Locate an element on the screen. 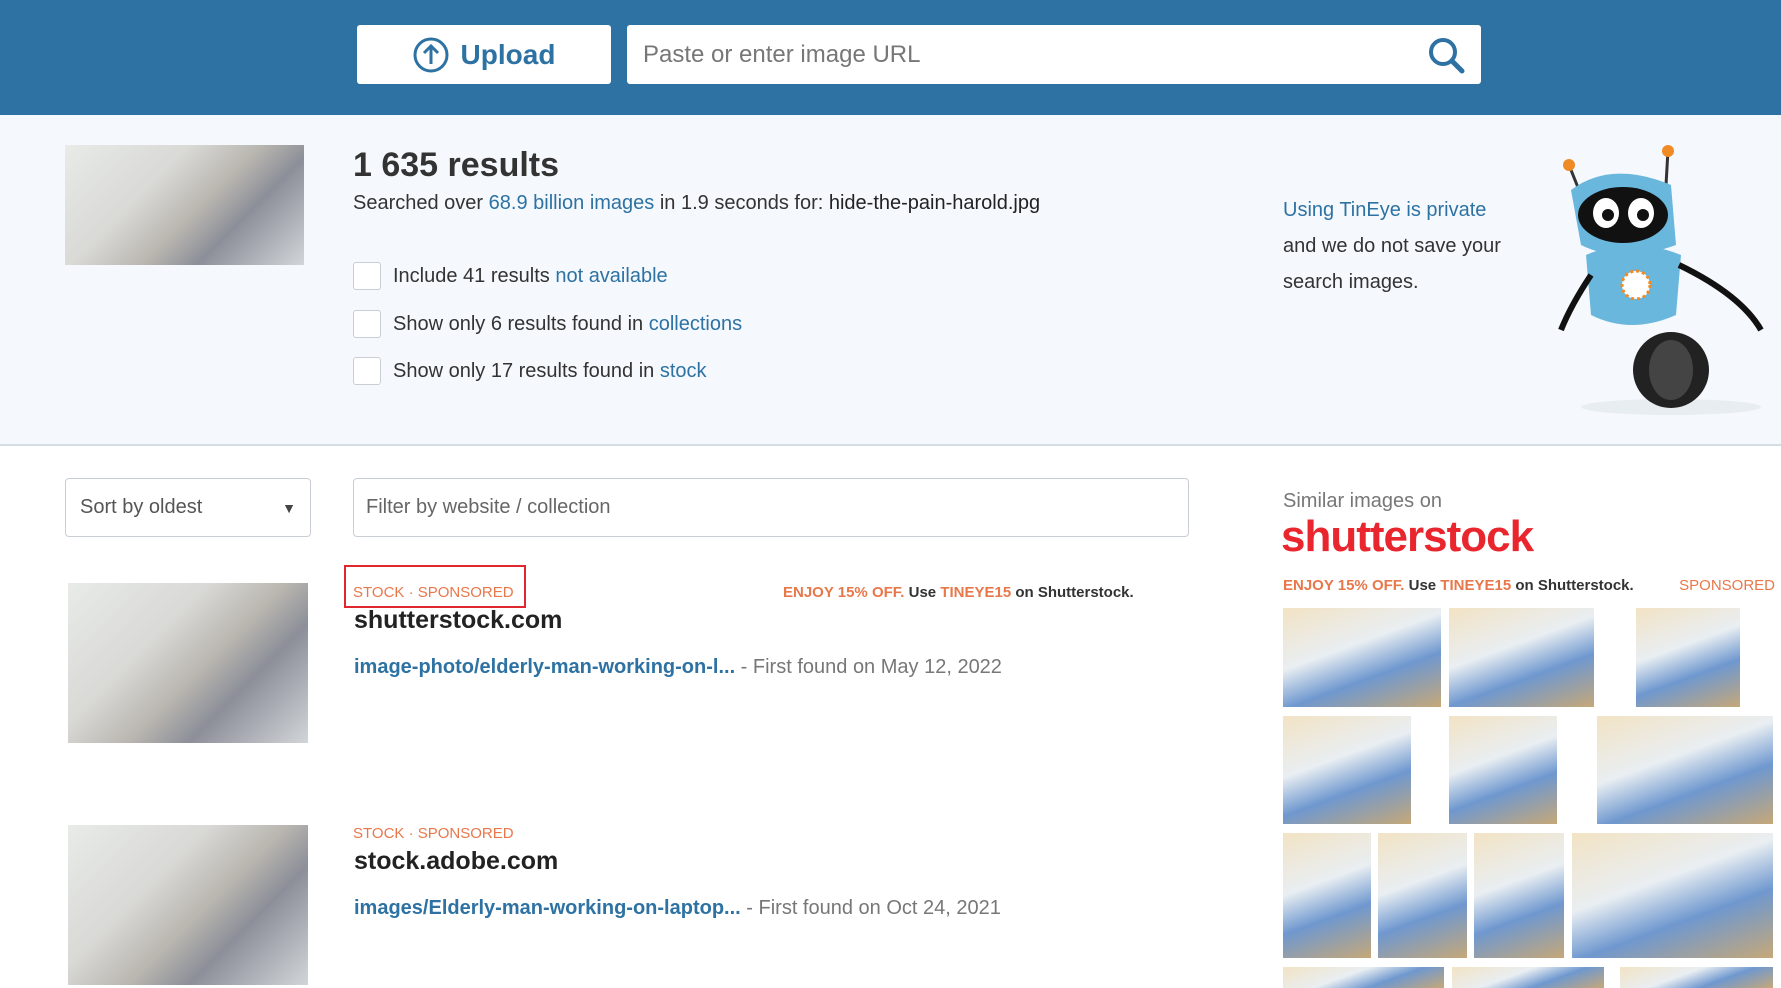  url-search-bar is located at coordinates (1054, 54).